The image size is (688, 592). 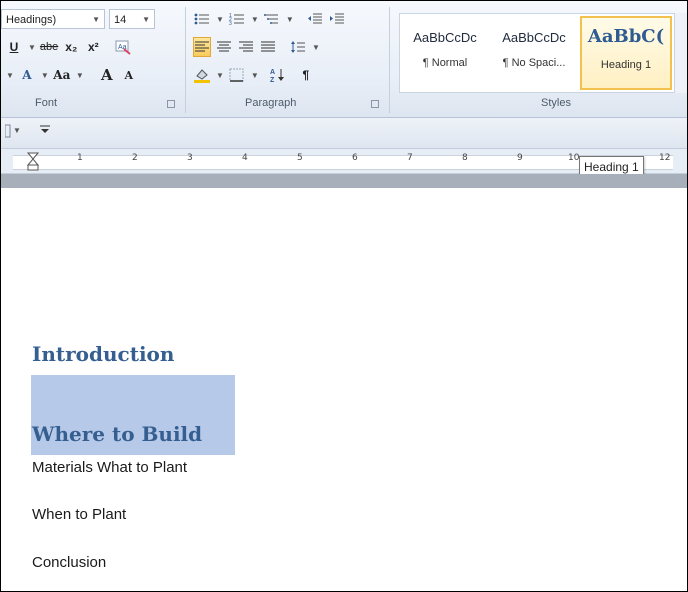 What do you see at coordinates (71, 47) in the screenshot?
I see `subscript-button: x₂` at bounding box center [71, 47].